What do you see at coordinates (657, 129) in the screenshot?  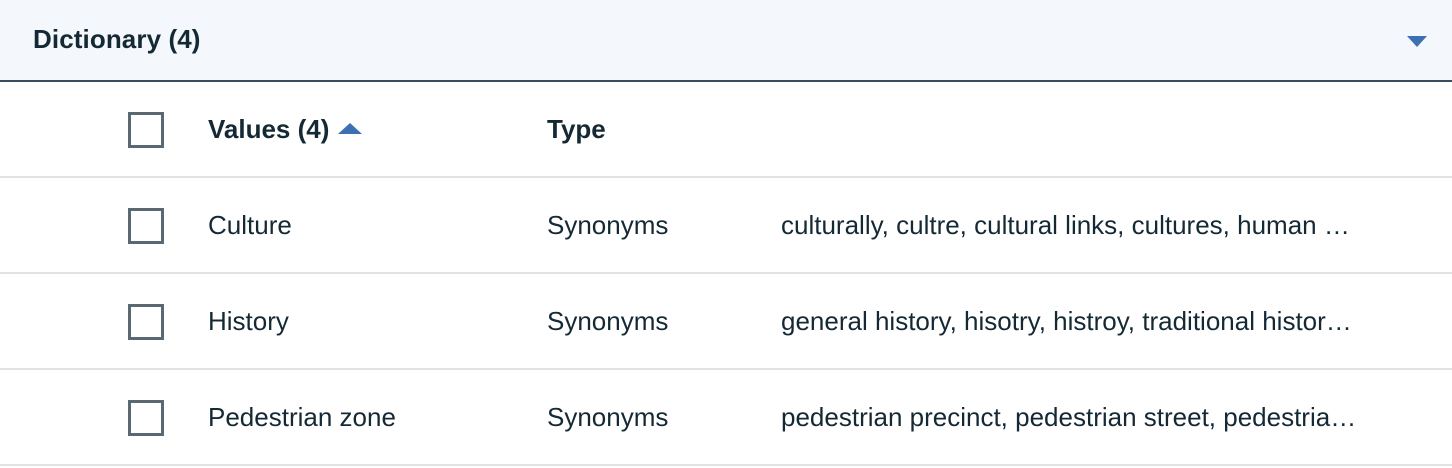 I see `column-header-type: Type` at bounding box center [657, 129].